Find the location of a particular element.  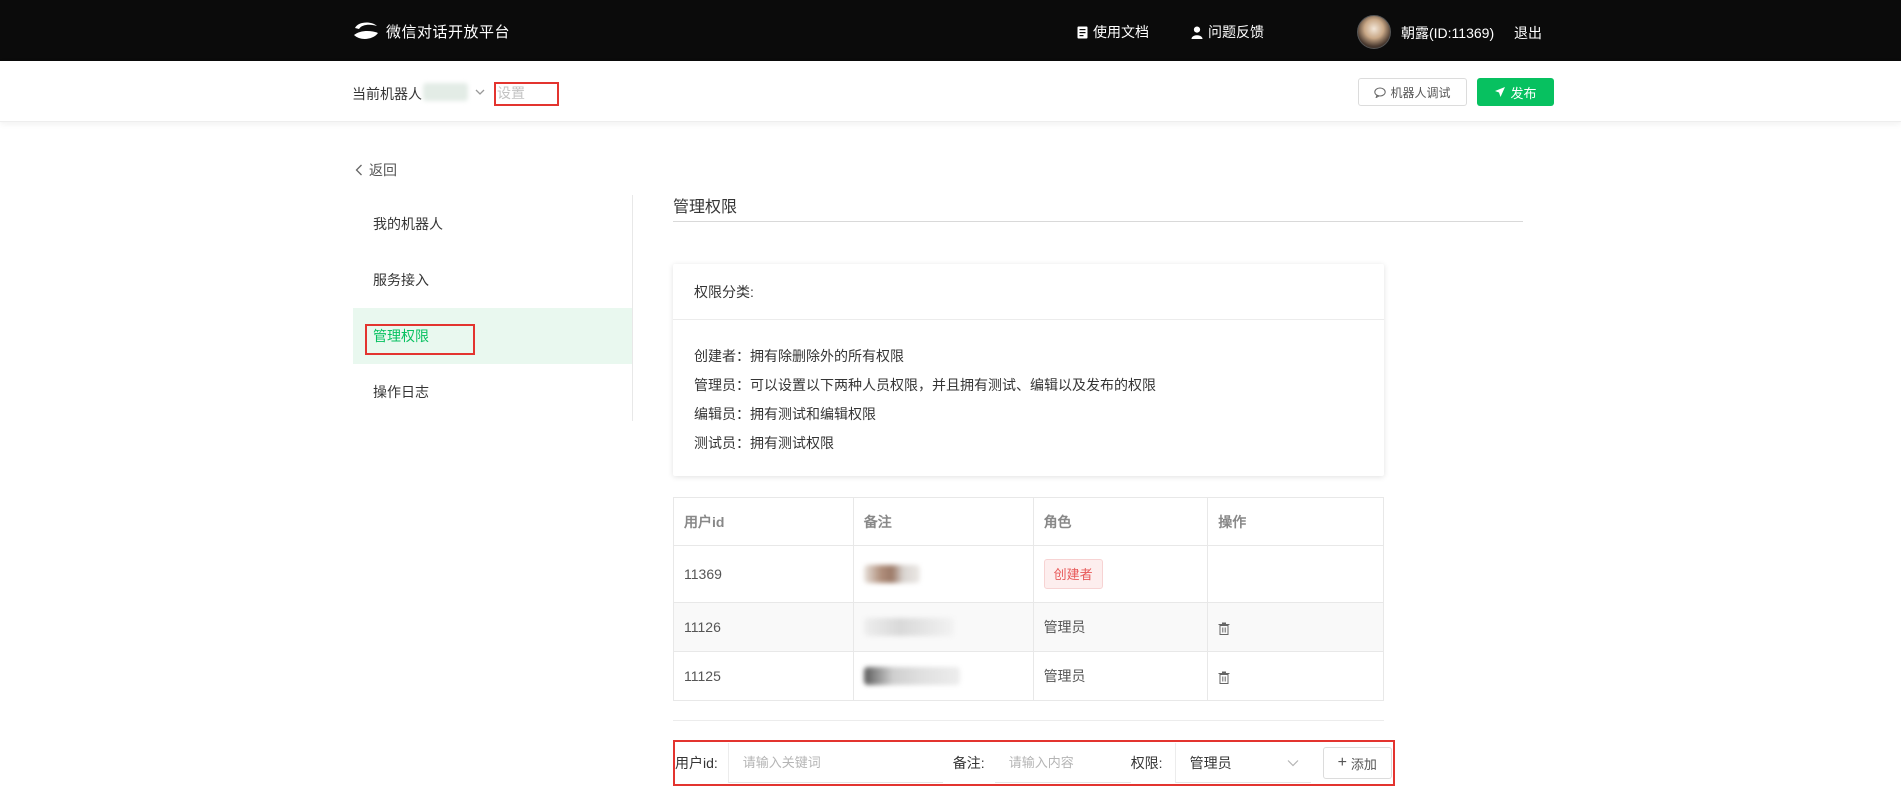

column-header-role: 角色 is located at coordinates (1120, 521).